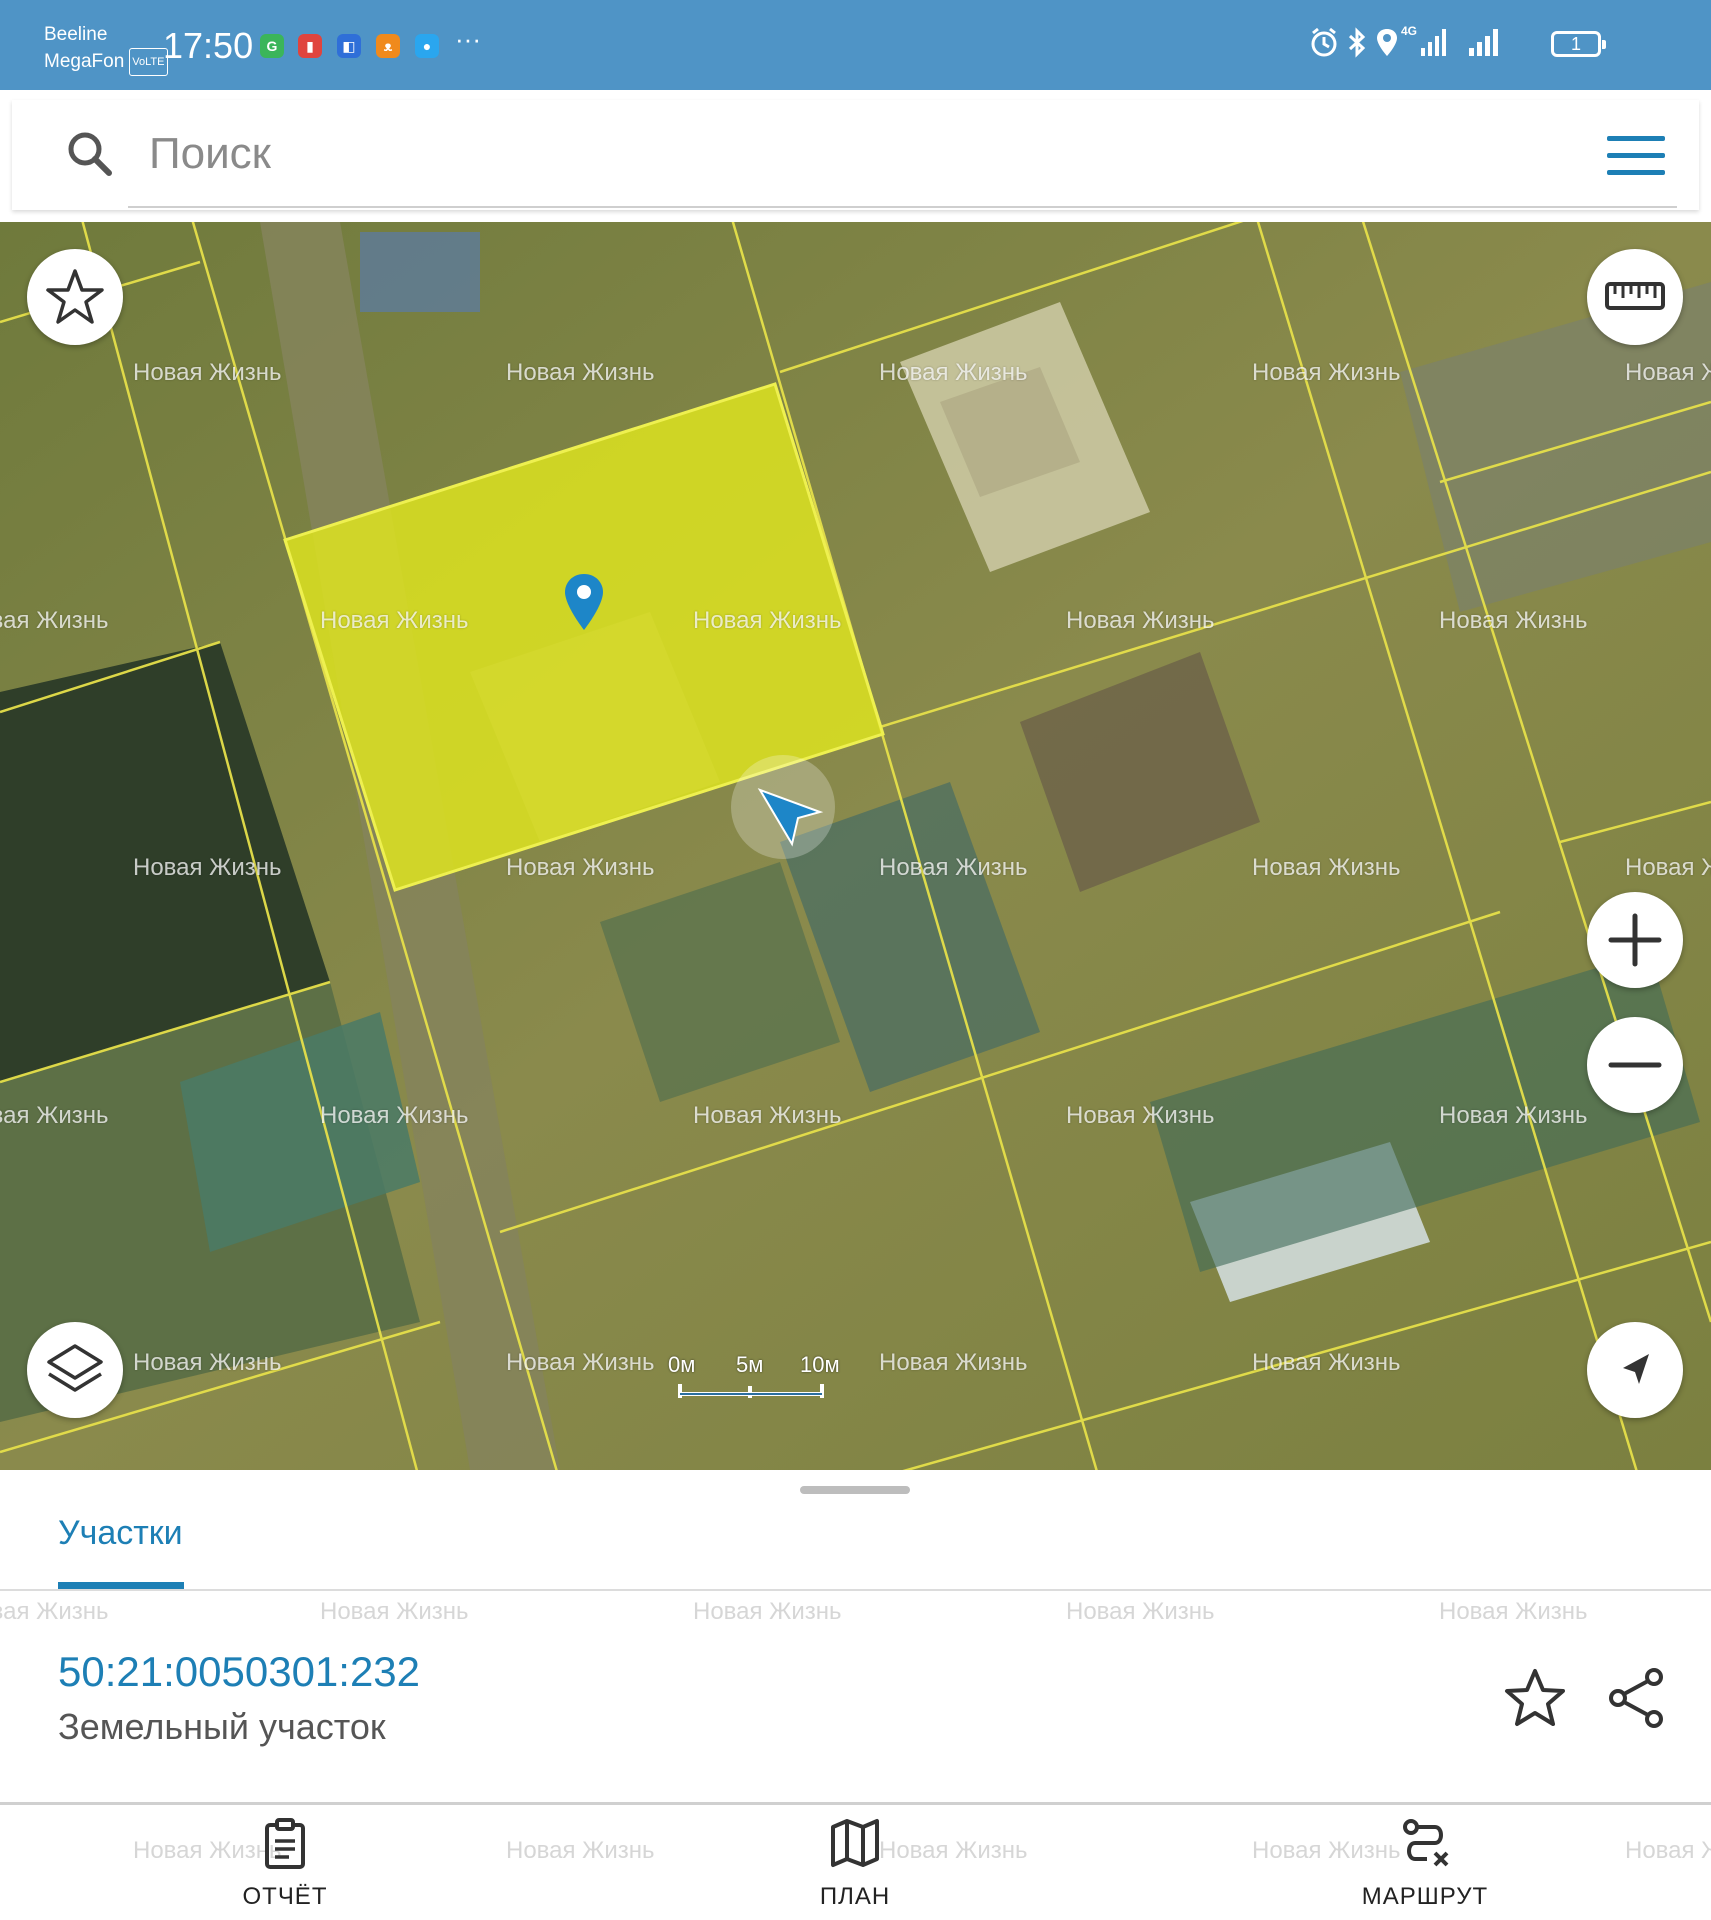  I want to click on layers-icon, so click(75, 1368).